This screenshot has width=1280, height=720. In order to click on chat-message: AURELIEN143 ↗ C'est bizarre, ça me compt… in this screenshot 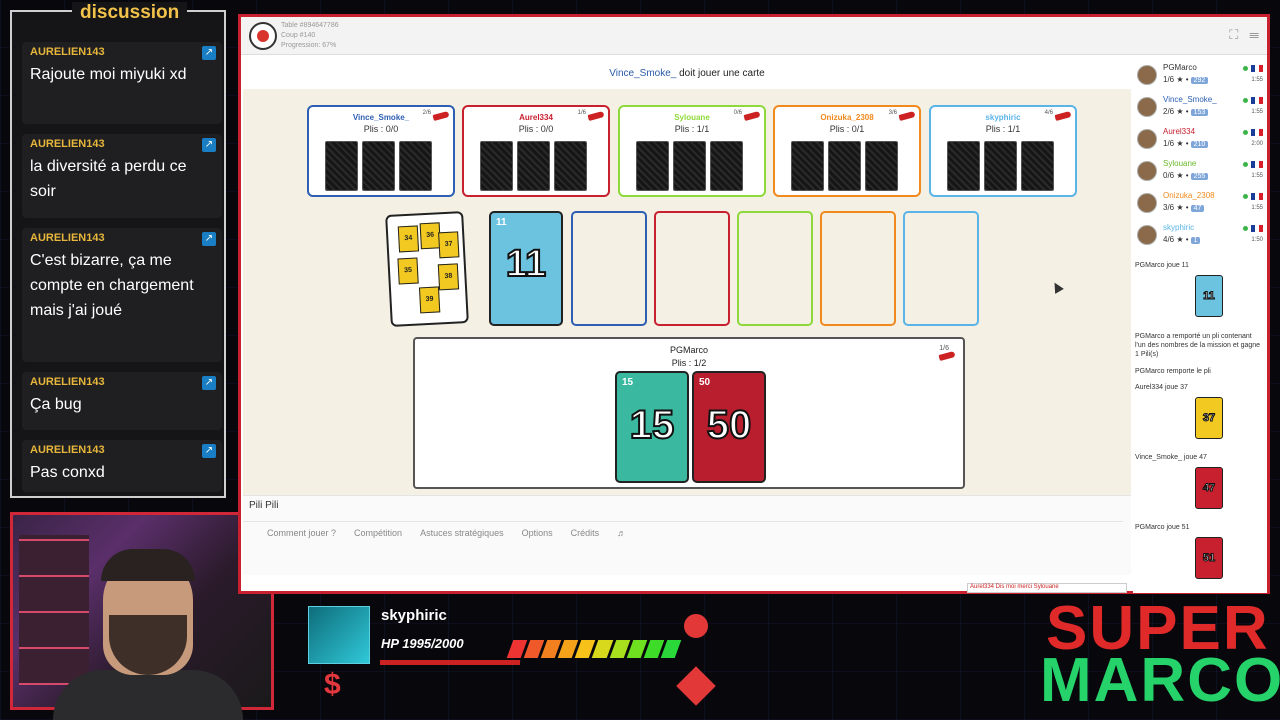, I will do `click(122, 295)`.